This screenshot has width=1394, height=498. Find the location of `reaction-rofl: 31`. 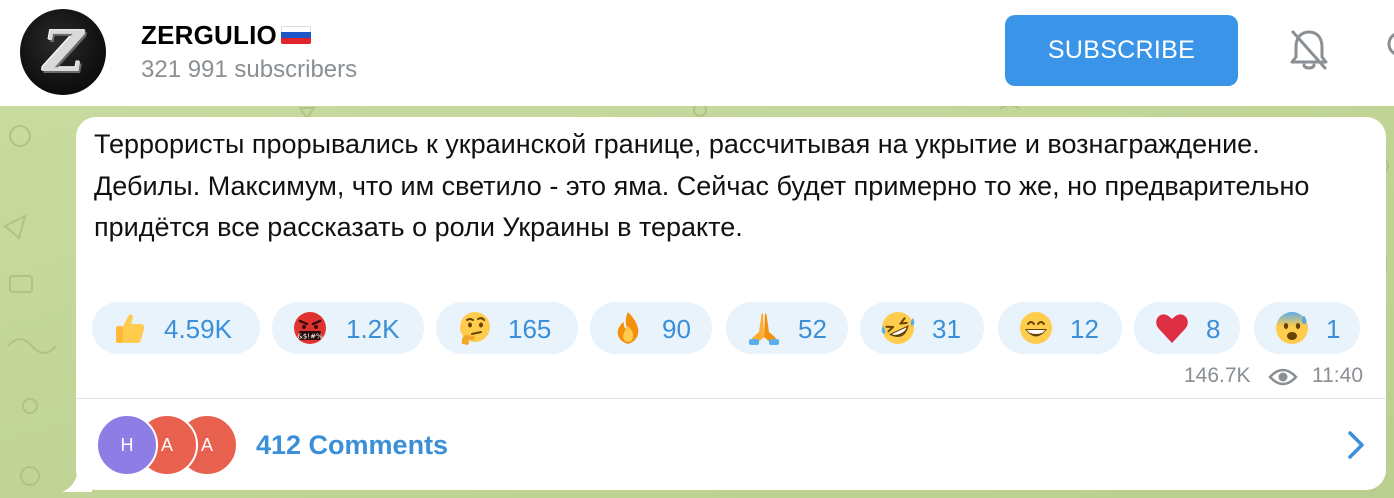

reaction-rofl: 31 is located at coordinates (922, 328).